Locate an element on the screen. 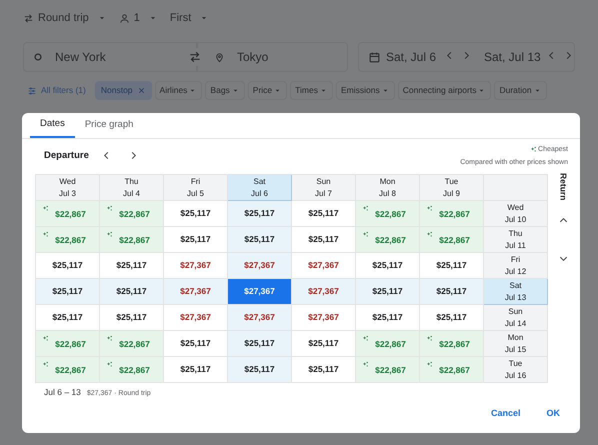  column-header: Thu Jul 4 is located at coordinates (132, 188).